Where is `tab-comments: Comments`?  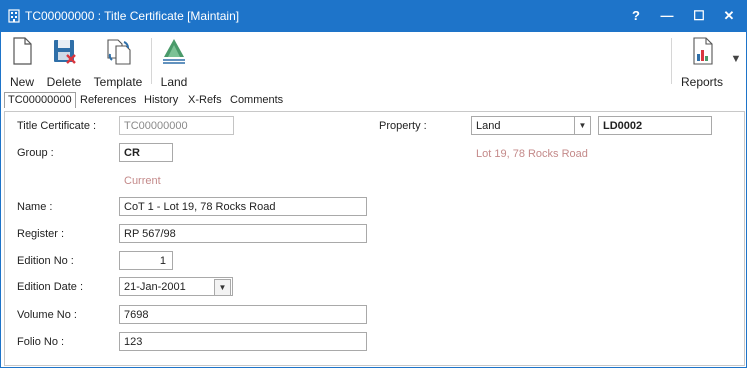
tab-comments: Comments is located at coordinates (256, 100).